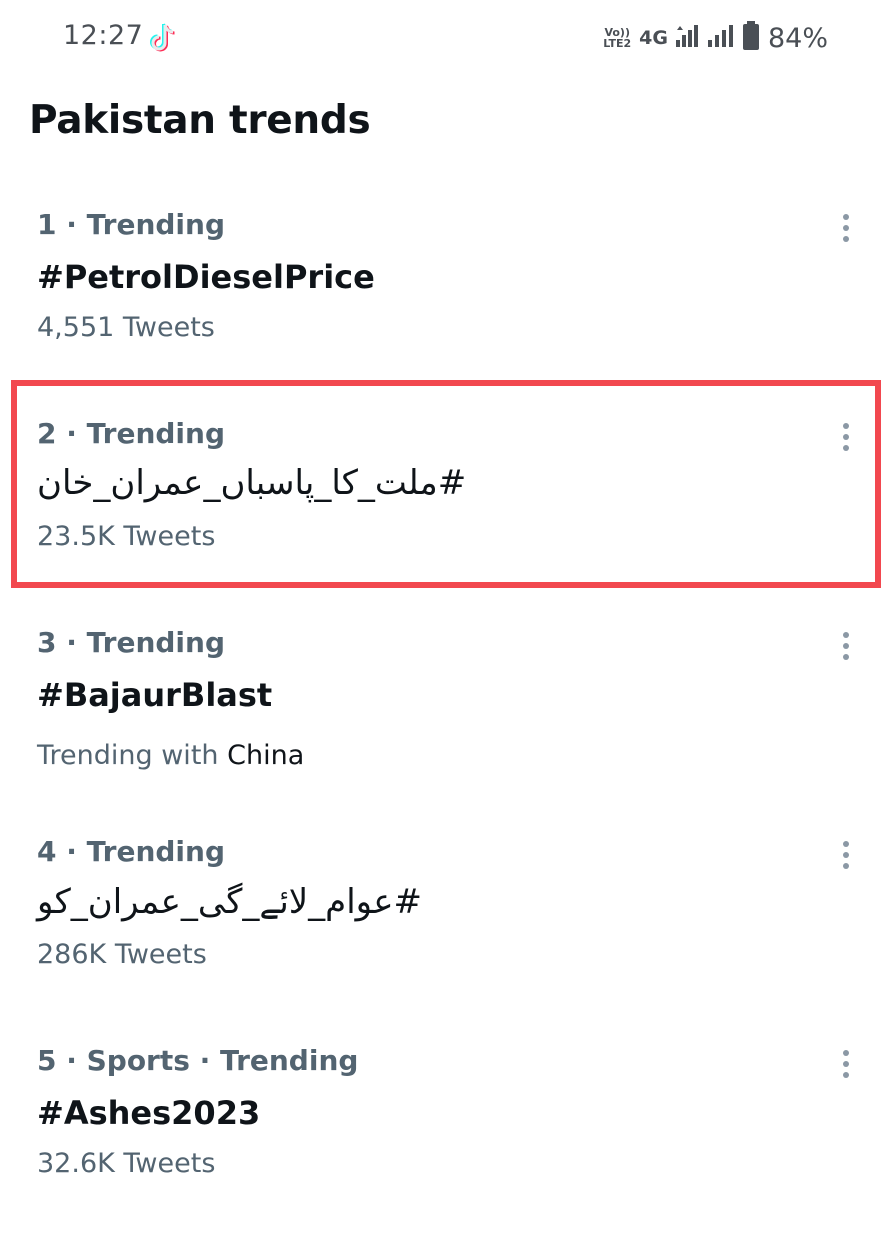 This screenshot has width=892, height=1244. Describe the element at coordinates (200, 120) in the screenshot. I see `page-title: Pakistan trends` at that location.